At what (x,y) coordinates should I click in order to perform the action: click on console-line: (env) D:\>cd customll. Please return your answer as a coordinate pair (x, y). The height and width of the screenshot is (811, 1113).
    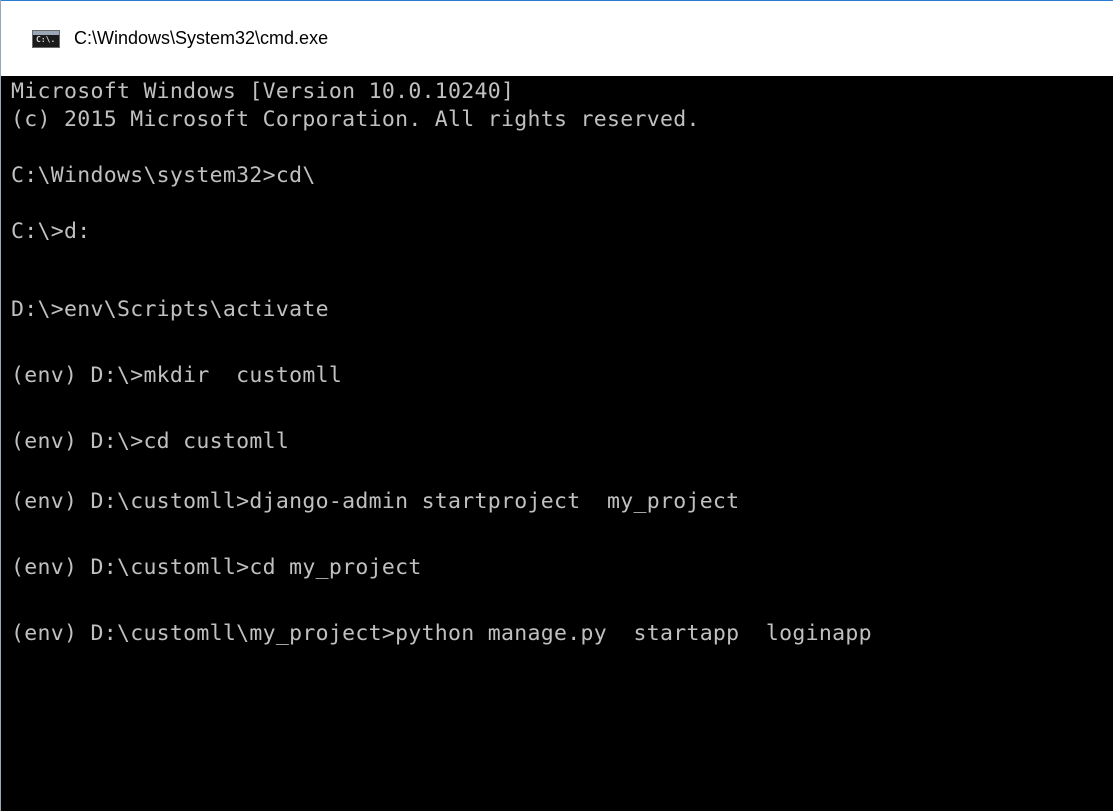
    Looking at the image, I should click on (150, 441).